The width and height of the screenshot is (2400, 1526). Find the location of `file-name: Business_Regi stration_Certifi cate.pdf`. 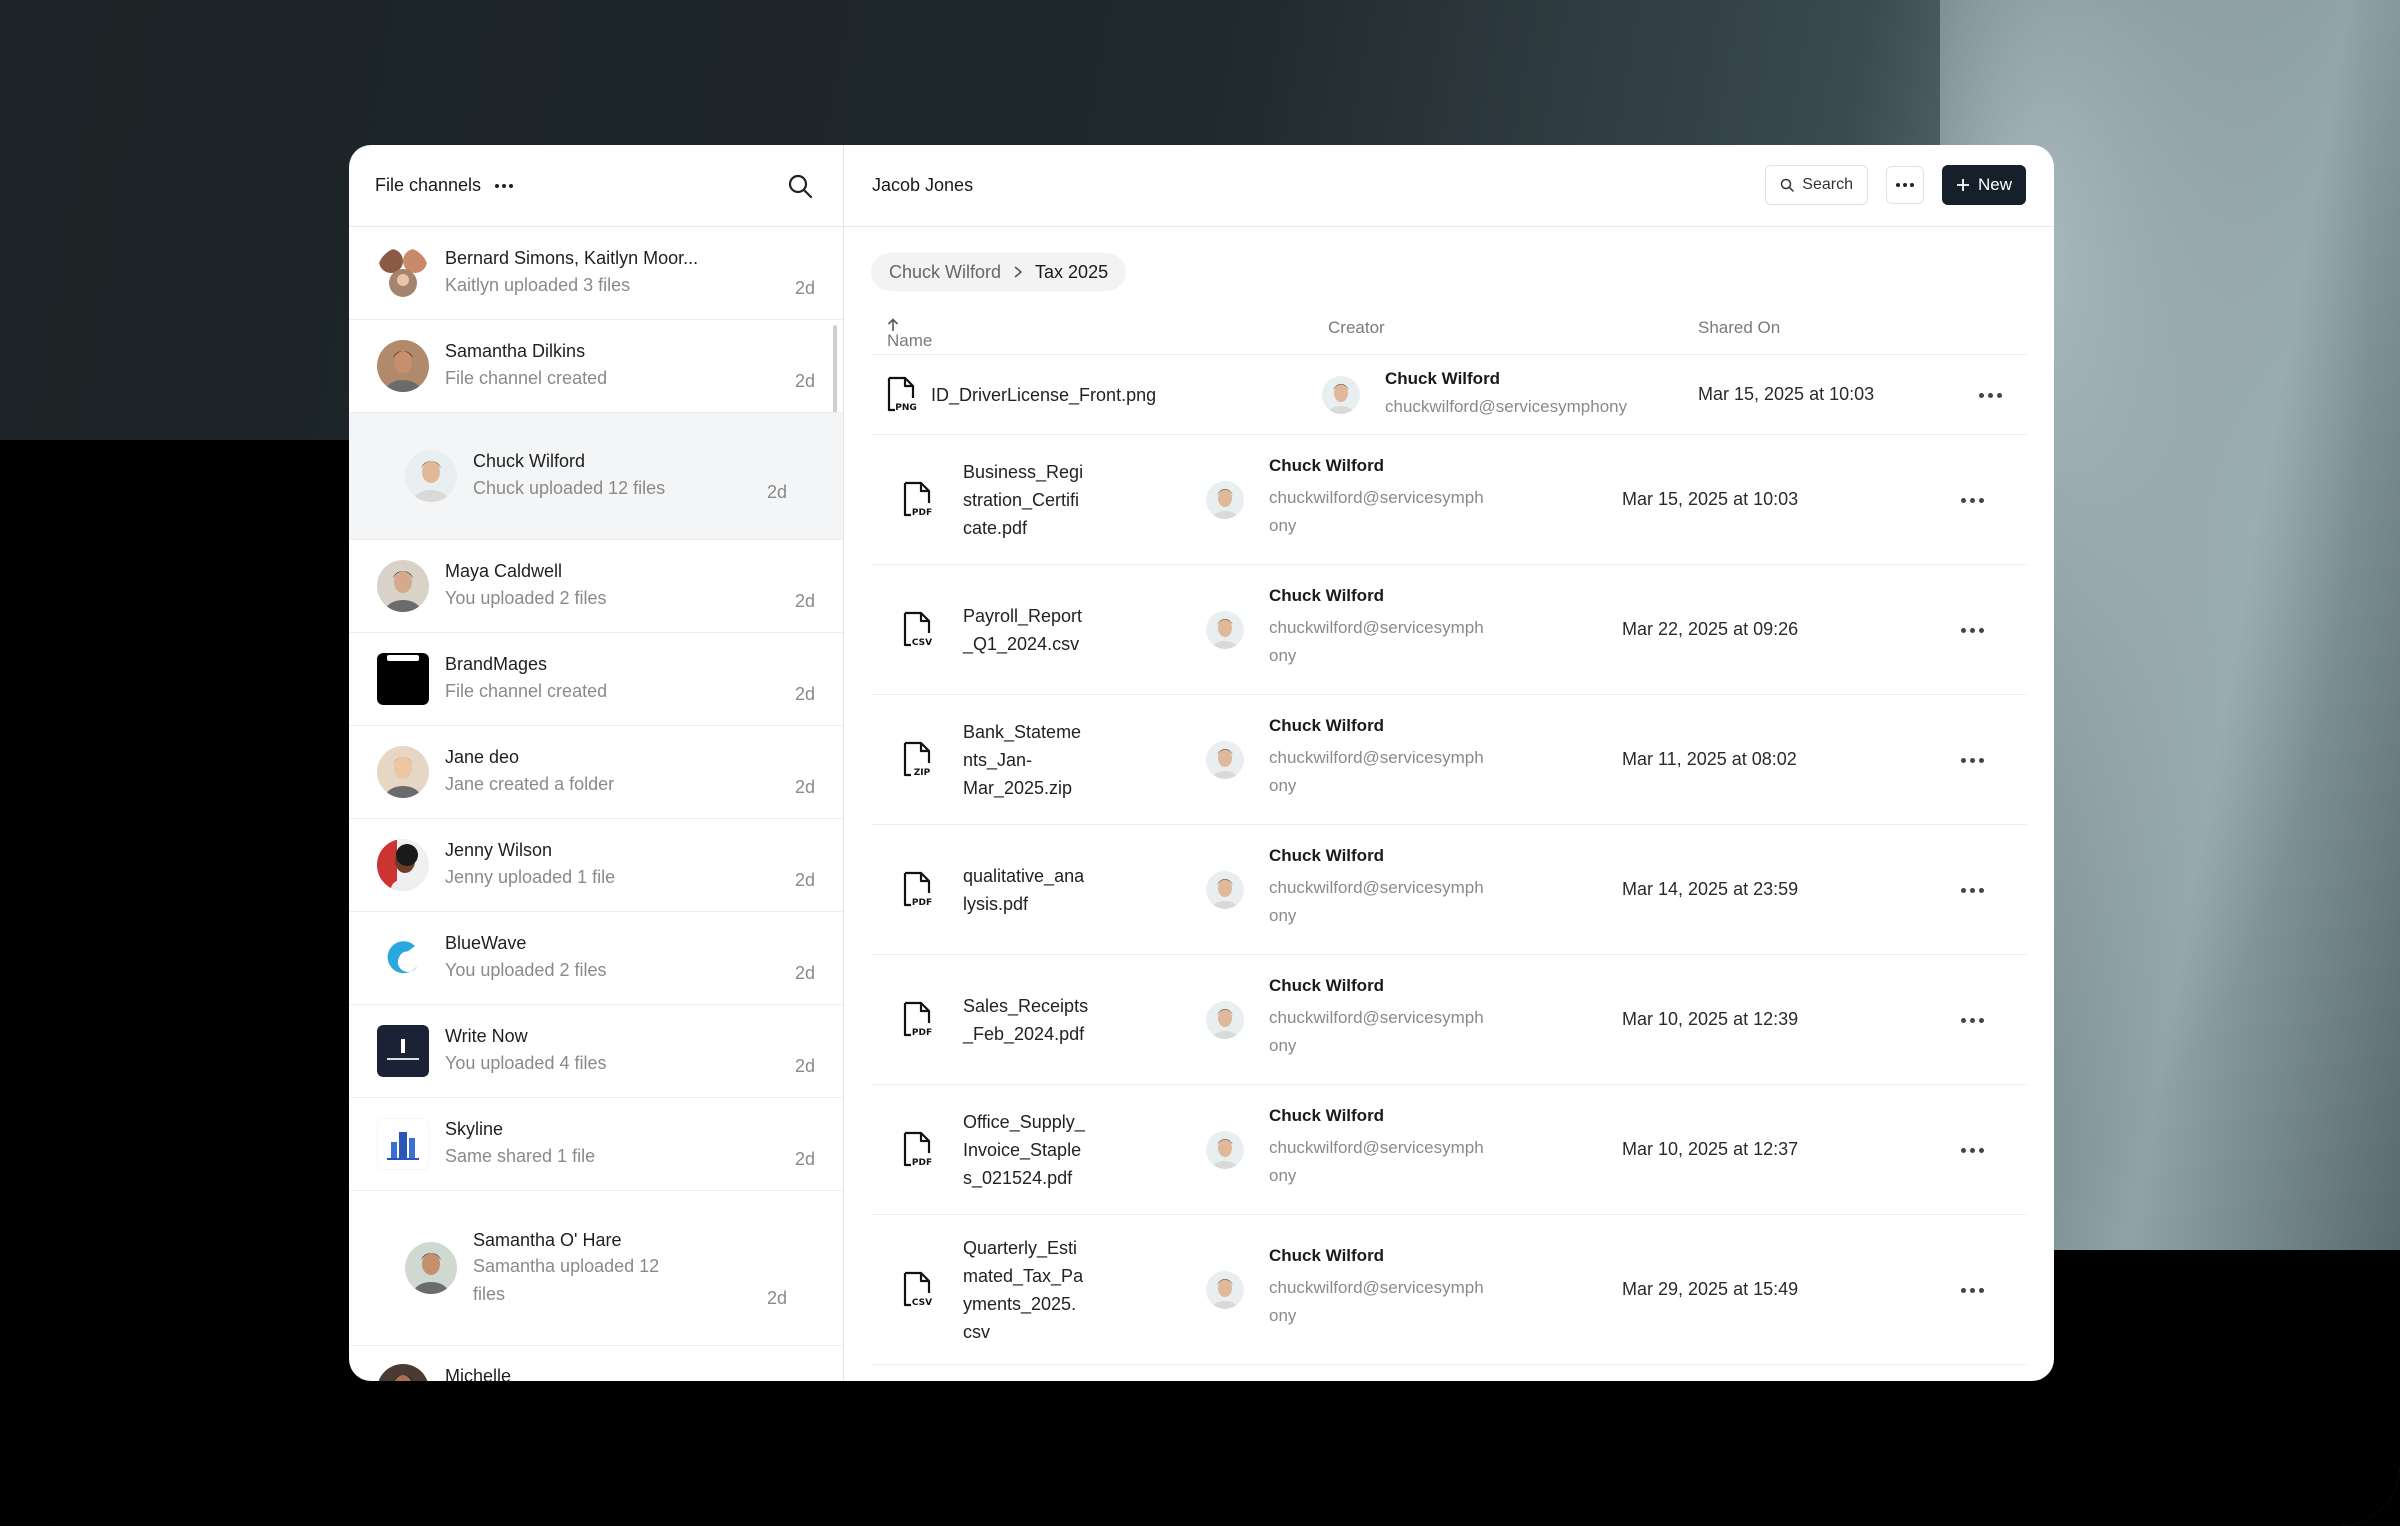

file-name: Business_Regi stration_Certifi cate.pdf is located at coordinates (1023, 500).